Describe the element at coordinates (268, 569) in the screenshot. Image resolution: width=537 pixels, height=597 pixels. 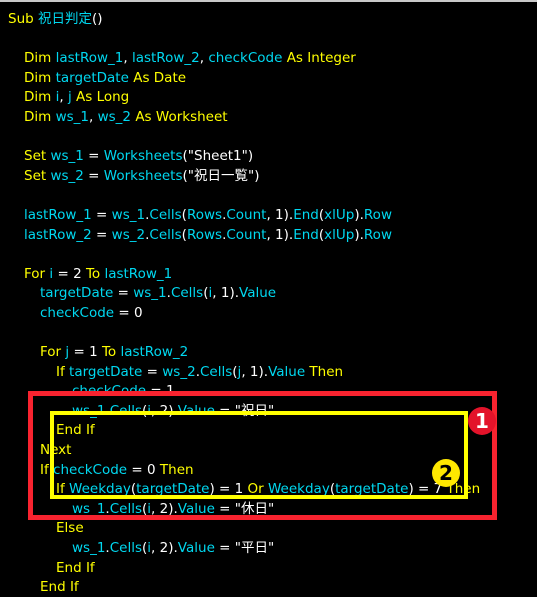
I see `code-line: End If` at that location.